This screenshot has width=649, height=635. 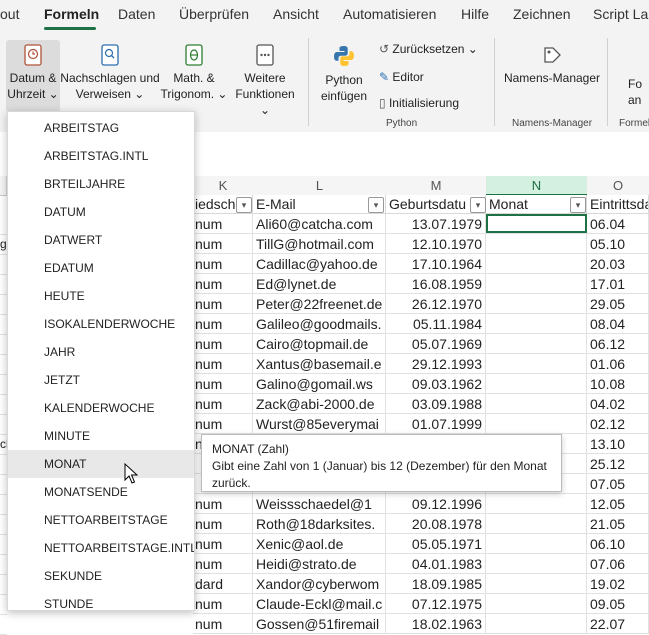 What do you see at coordinates (618, 424) in the screenshot?
I see `table-cell-o: 02.12` at bounding box center [618, 424].